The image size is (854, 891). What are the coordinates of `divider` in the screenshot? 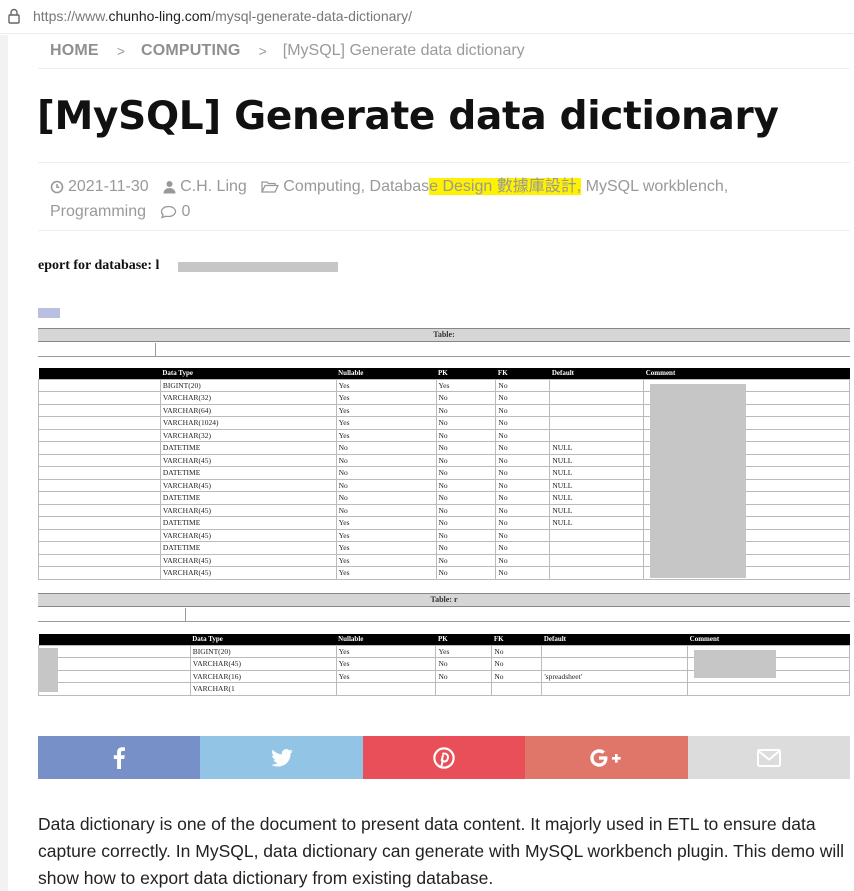 It's located at (444, 68).